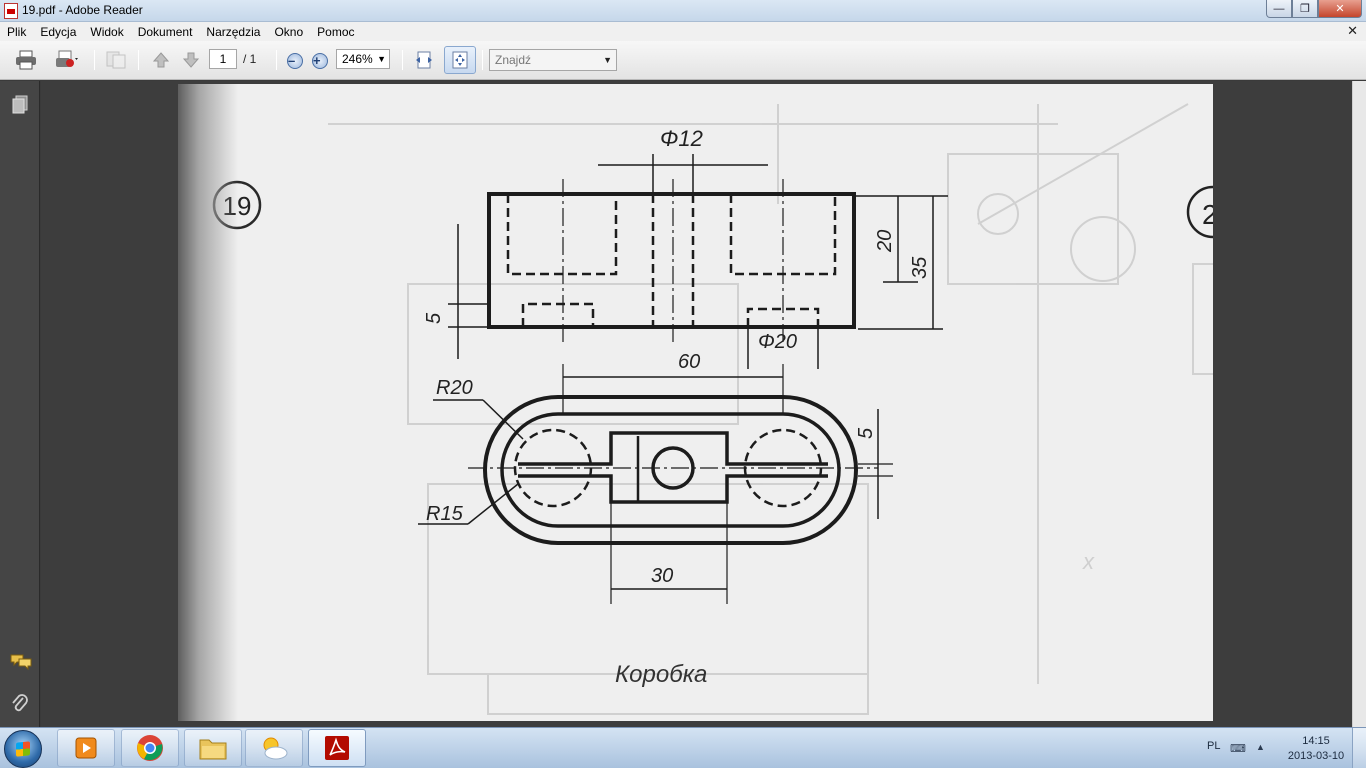  What do you see at coordinates (698, 261) in the screenshot?
I see `front-view` at bounding box center [698, 261].